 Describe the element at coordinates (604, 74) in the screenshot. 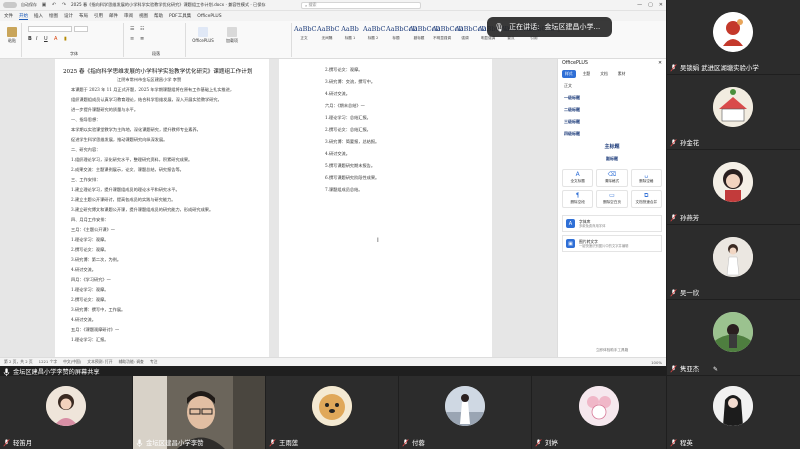

I see `officeplus-tab: 文档` at that location.